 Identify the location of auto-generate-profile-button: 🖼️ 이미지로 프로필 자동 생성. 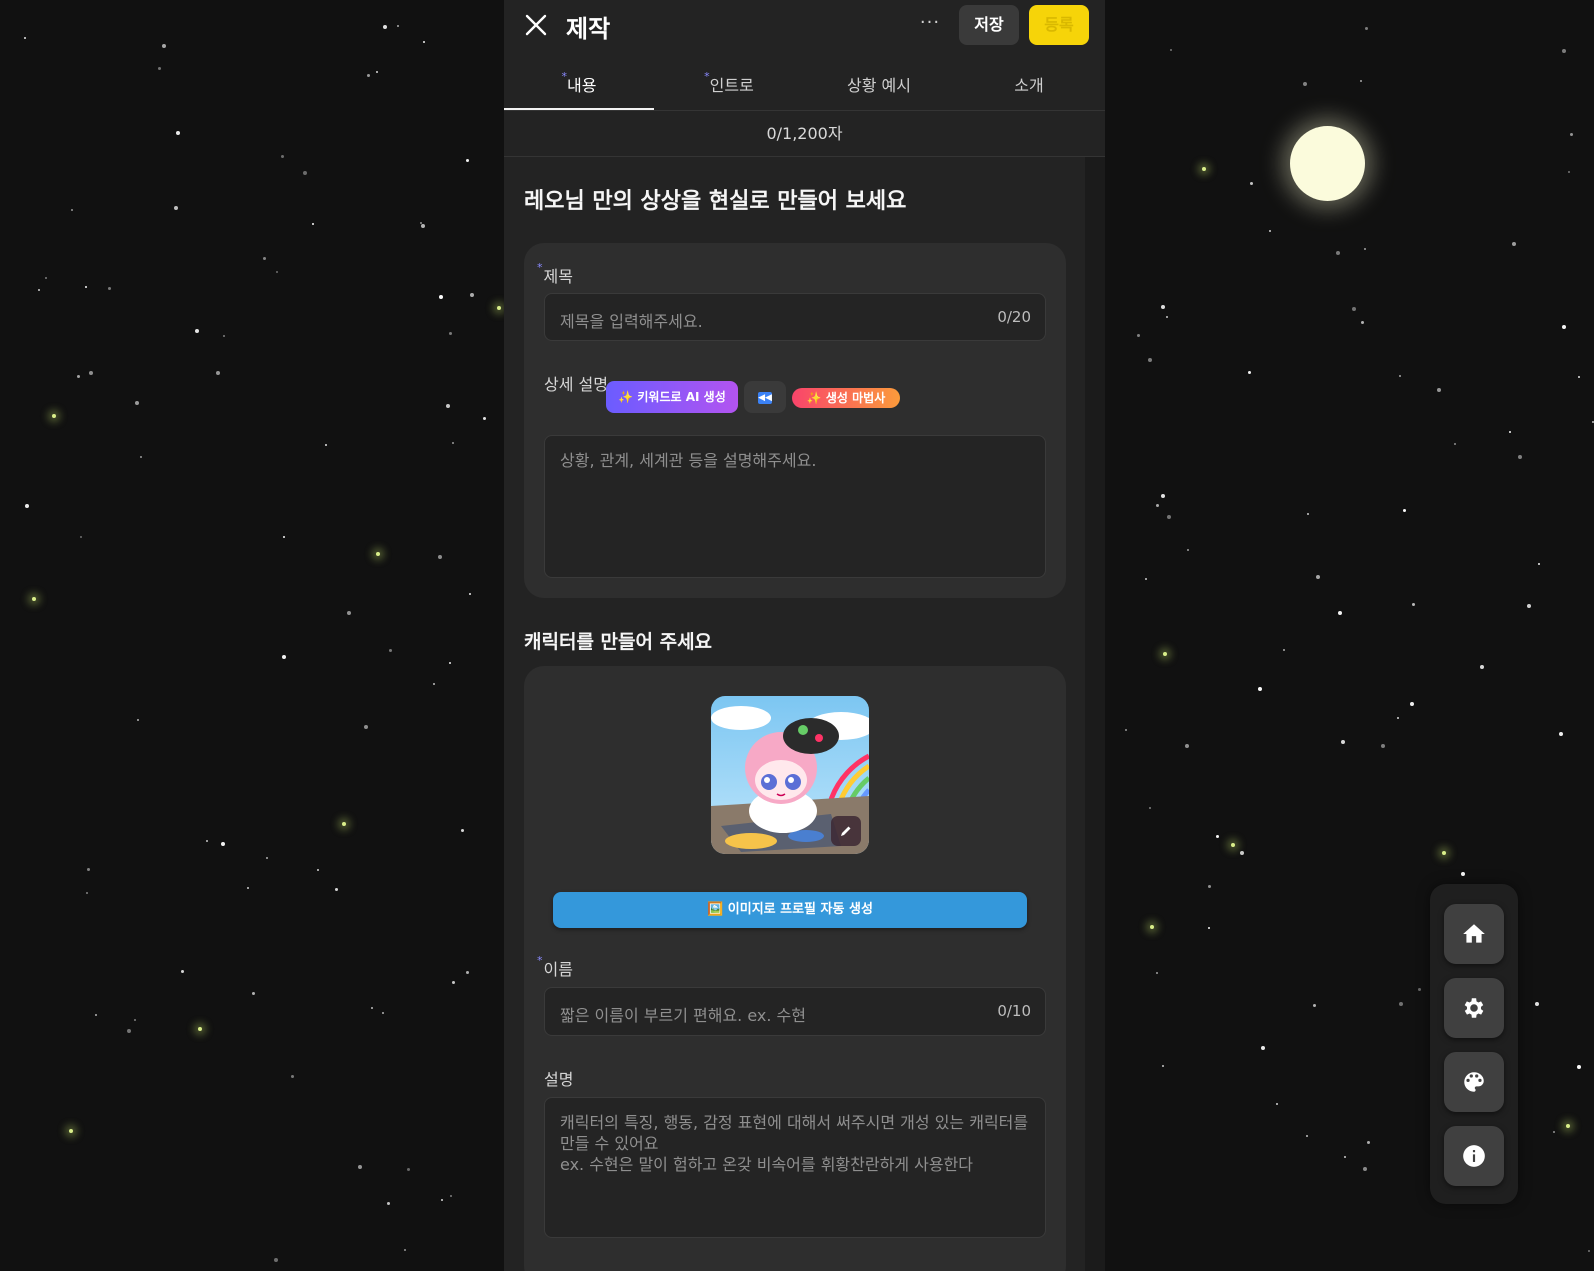
(790, 910).